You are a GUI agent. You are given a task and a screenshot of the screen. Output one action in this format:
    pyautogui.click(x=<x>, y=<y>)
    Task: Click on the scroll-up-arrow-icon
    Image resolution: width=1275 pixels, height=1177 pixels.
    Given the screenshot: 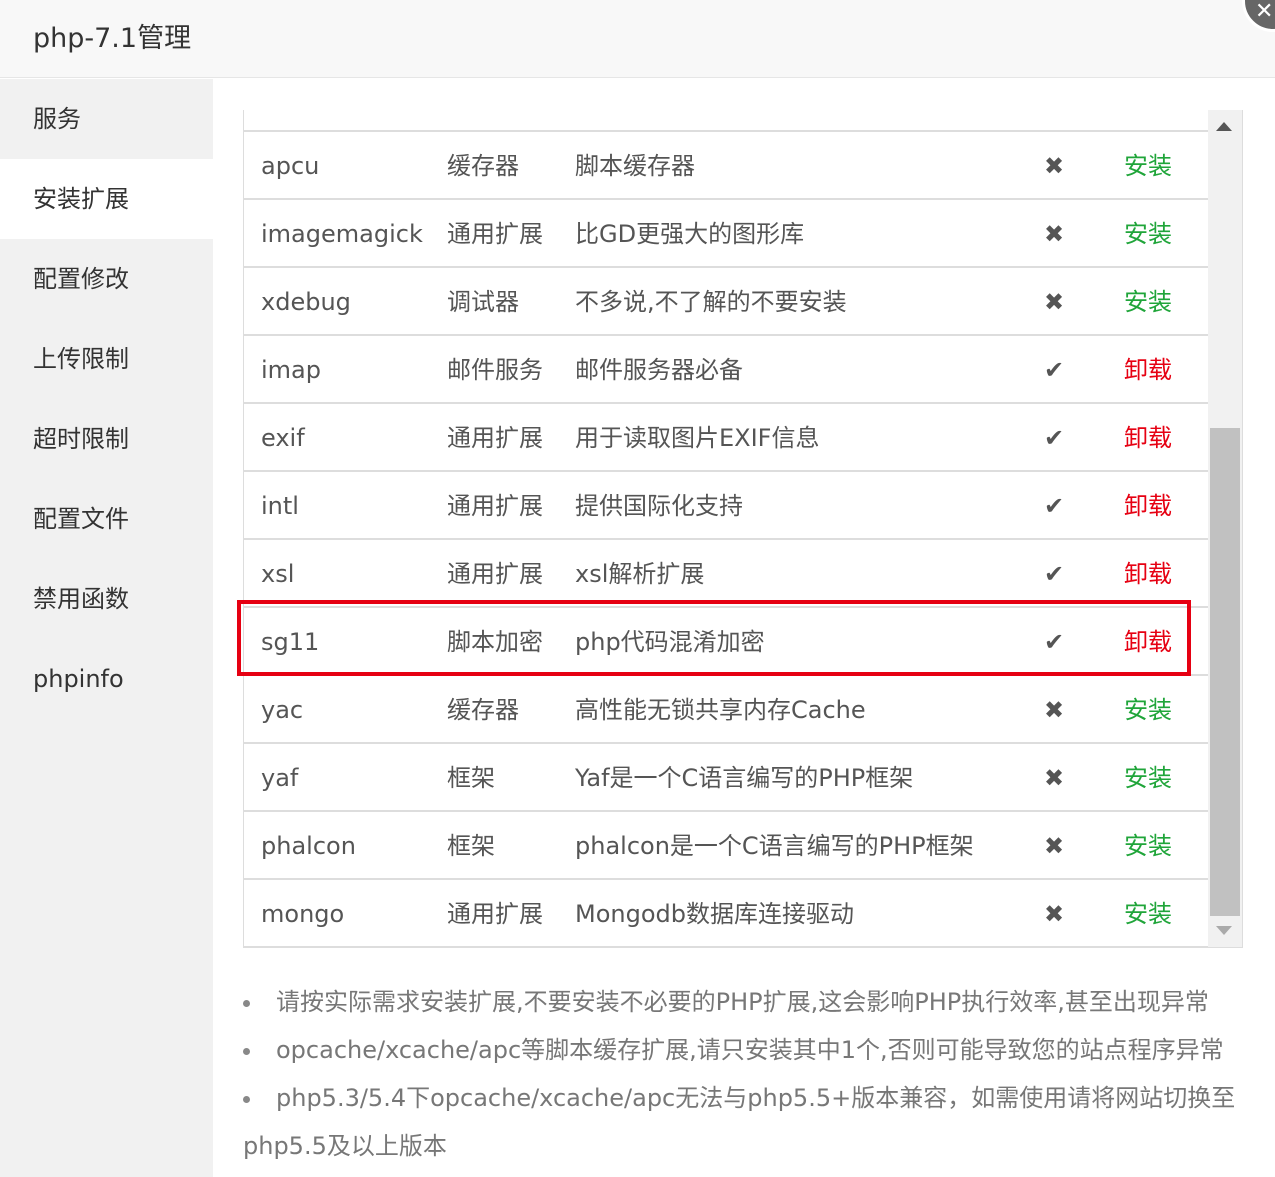 What is the action you would take?
    pyautogui.click(x=1224, y=126)
    